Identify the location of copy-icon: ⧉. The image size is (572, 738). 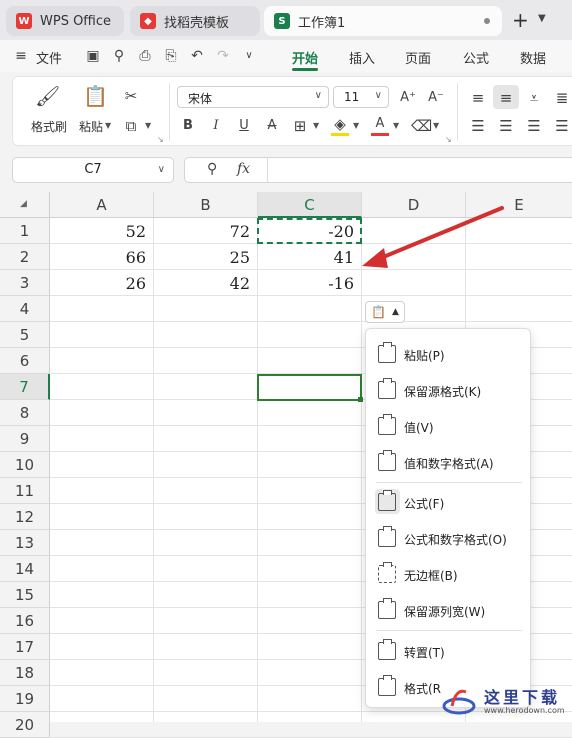
(131, 126).